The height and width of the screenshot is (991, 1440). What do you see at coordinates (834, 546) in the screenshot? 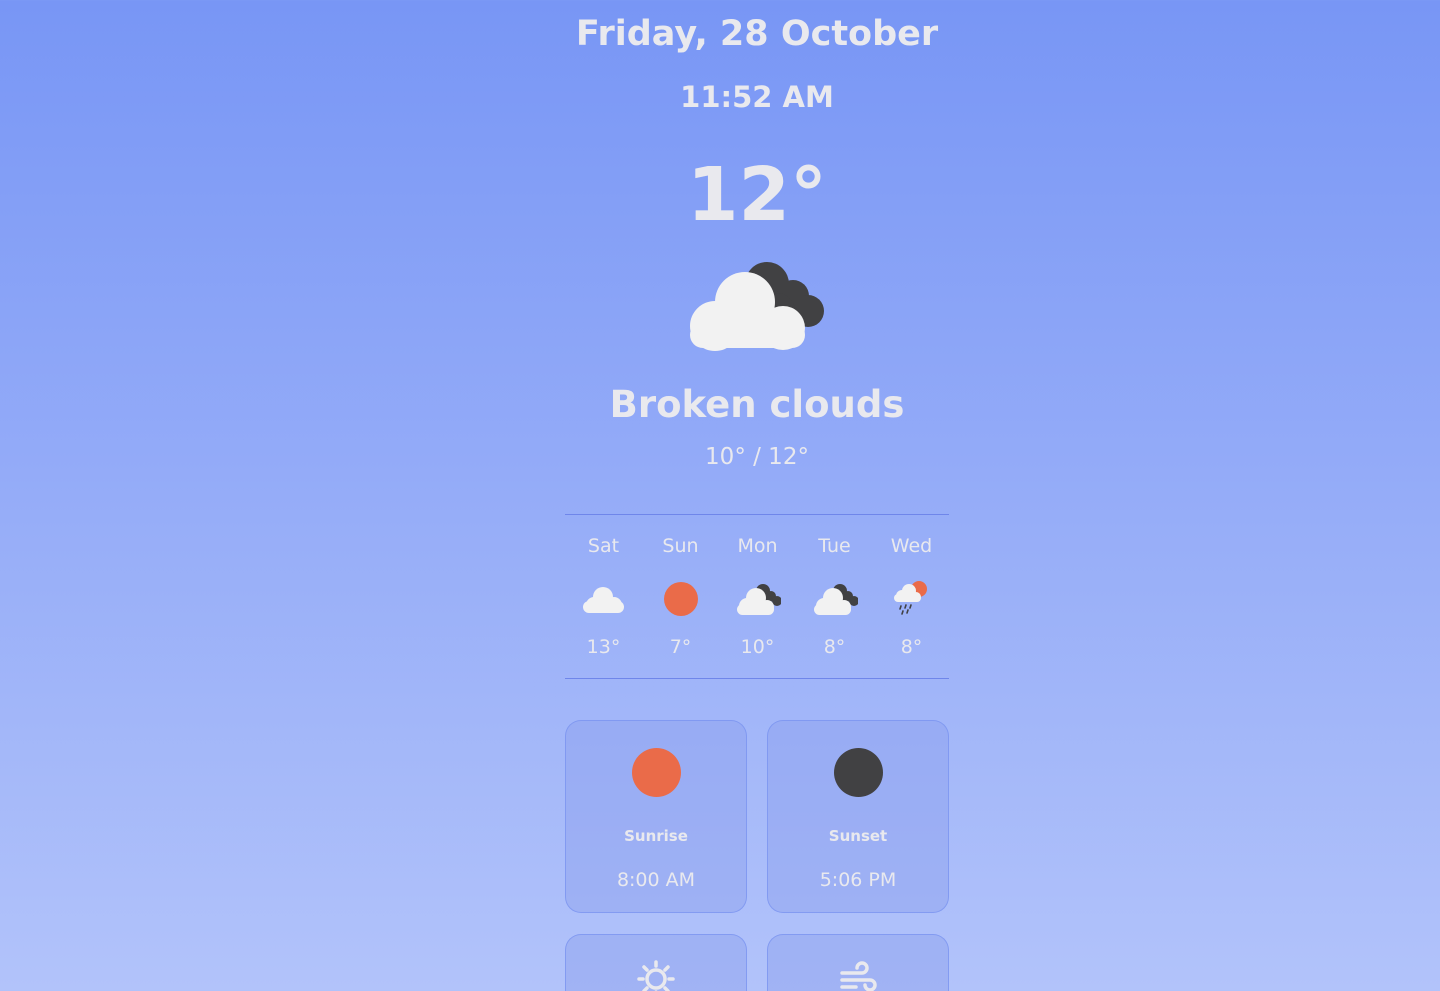
I see `forecast-day-name: Tue` at bounding box center [834, 546].